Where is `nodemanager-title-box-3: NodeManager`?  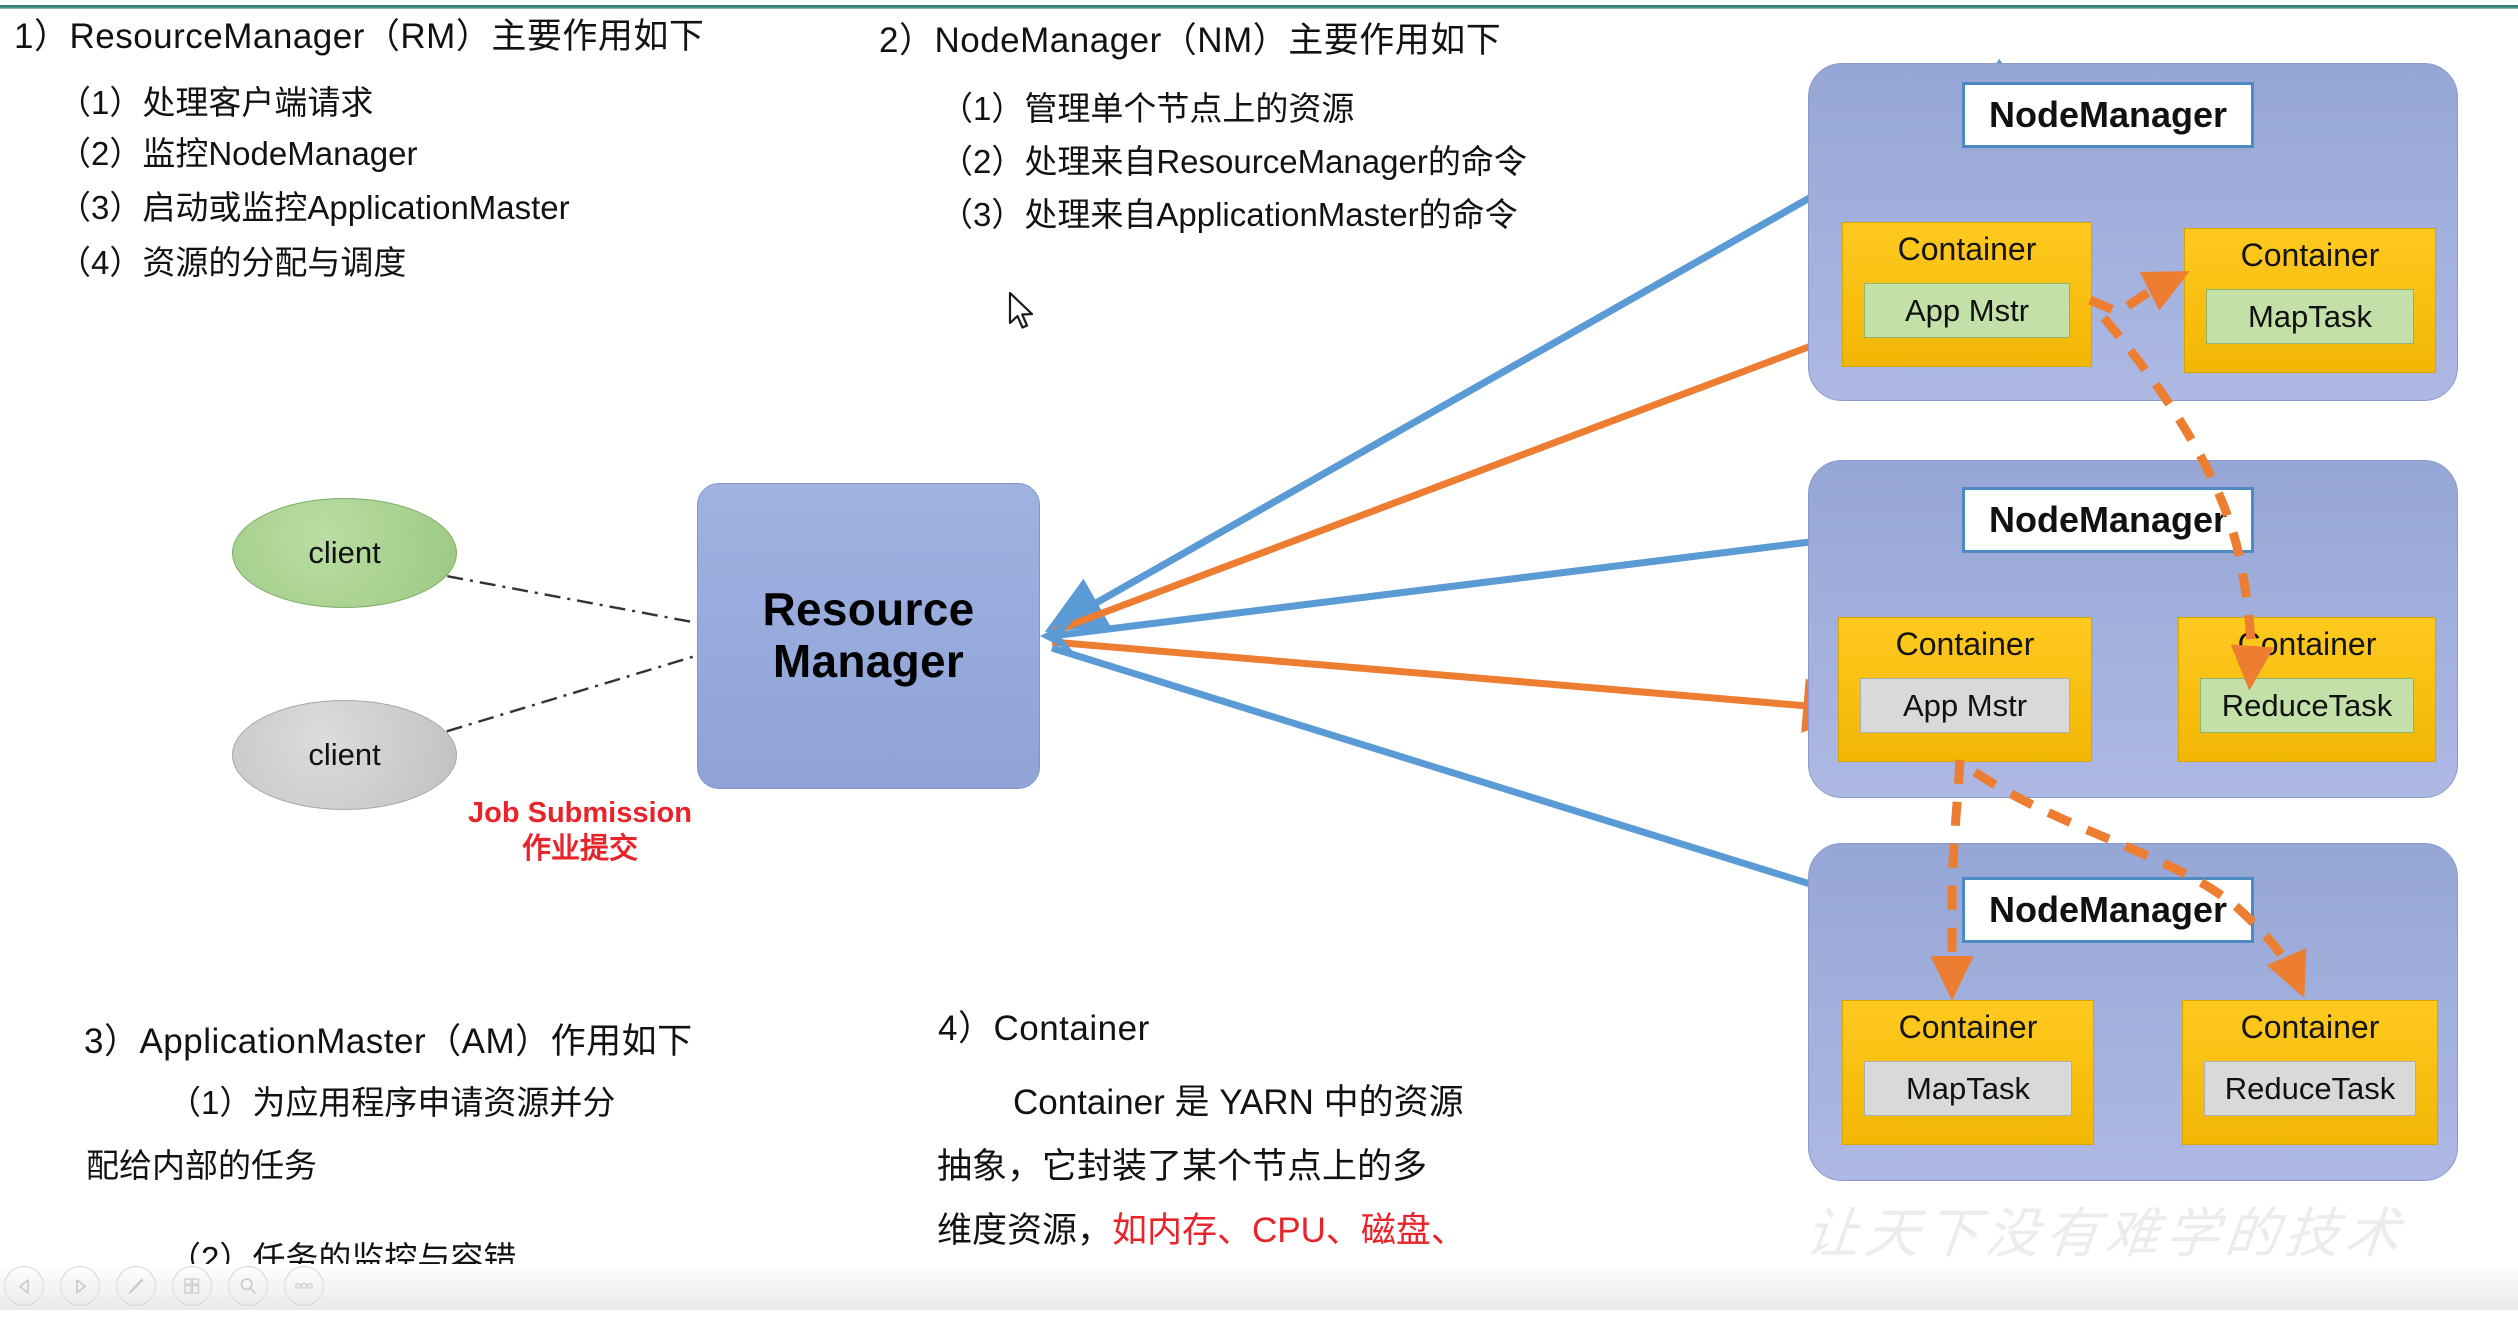
nodemanager-title-box-3: NodeManager is located at coordinates (2108, 910).